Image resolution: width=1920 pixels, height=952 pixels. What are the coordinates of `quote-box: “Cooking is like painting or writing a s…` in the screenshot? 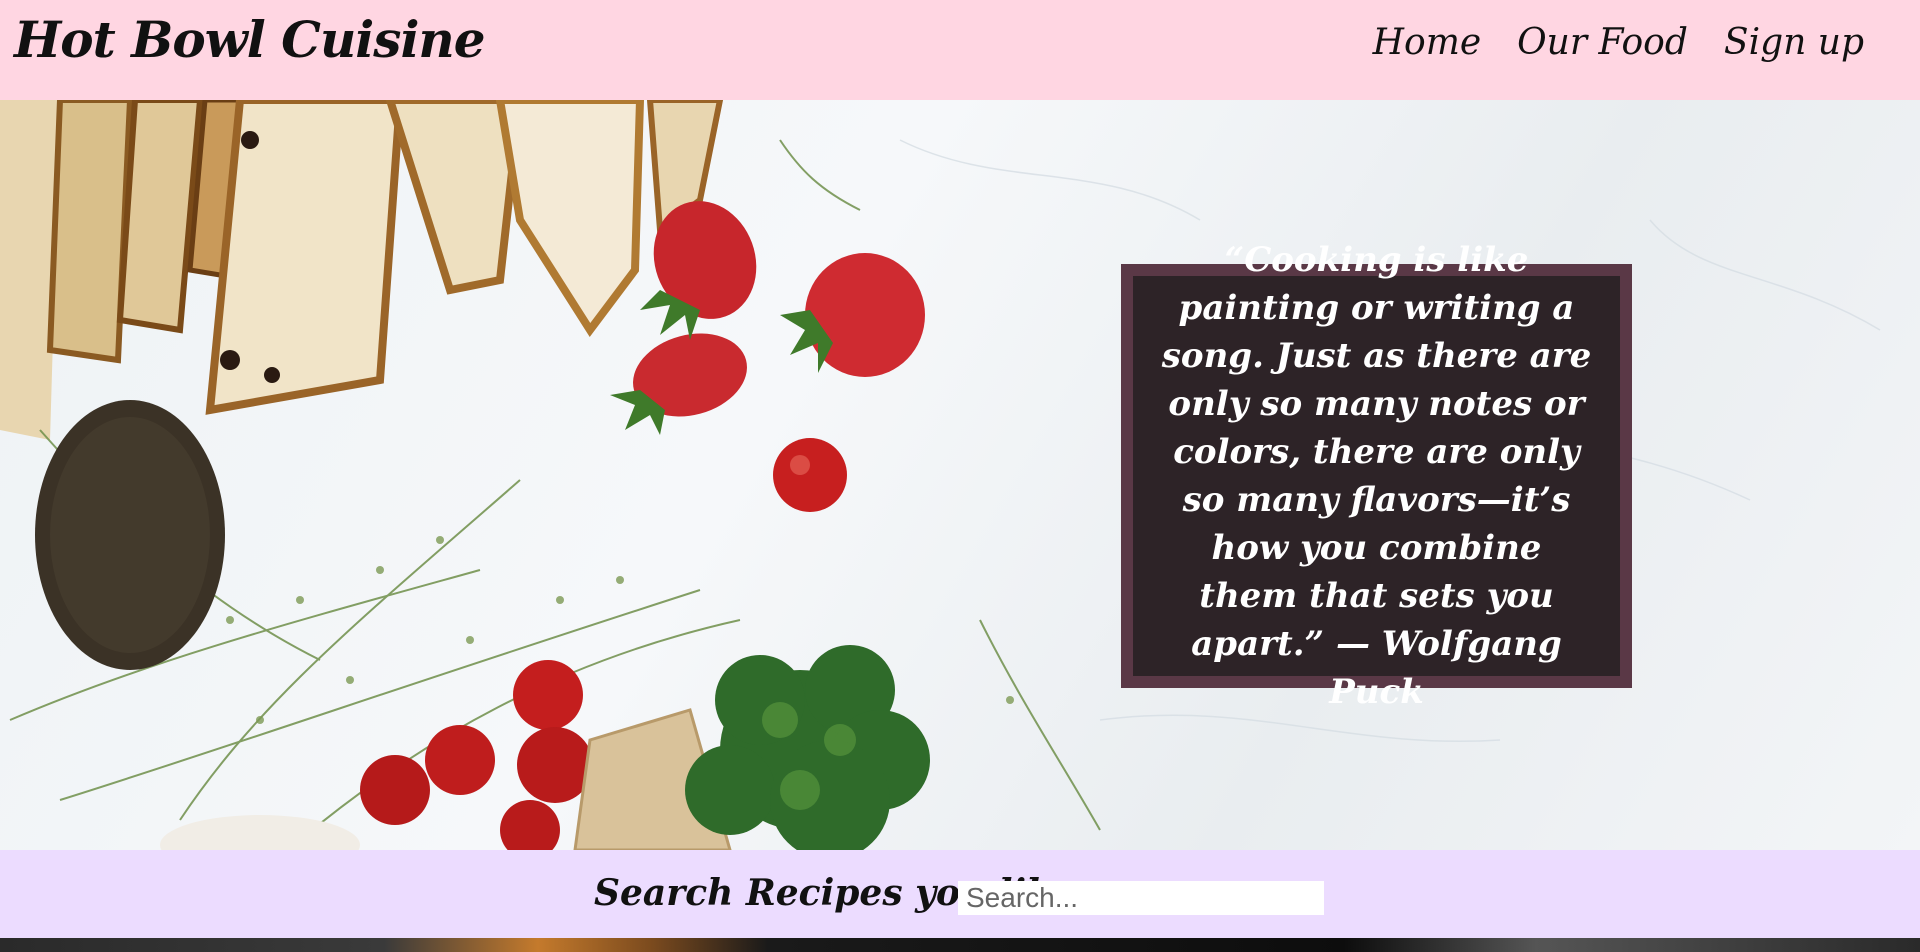 It's located at (1376, 476).